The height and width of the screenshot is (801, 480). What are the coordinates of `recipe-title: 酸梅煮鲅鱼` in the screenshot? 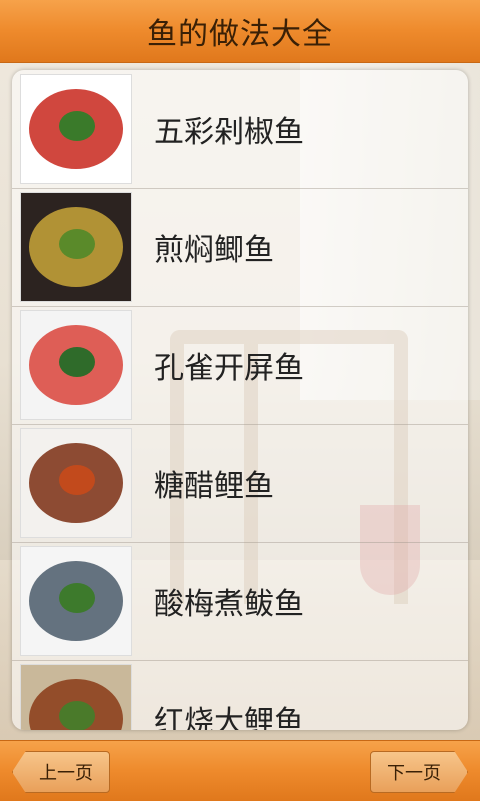 It's located at (229, 604).